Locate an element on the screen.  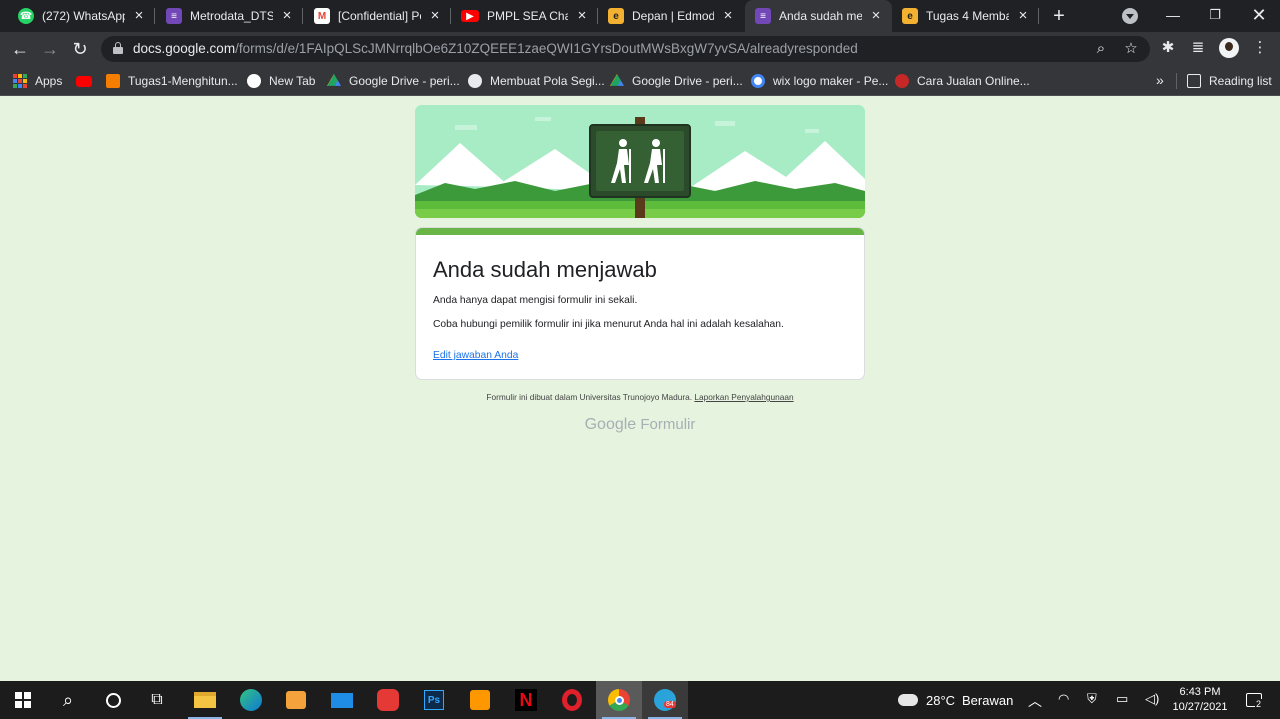
zoom-icon: ⌕ is located at coordinates (1101, 49).